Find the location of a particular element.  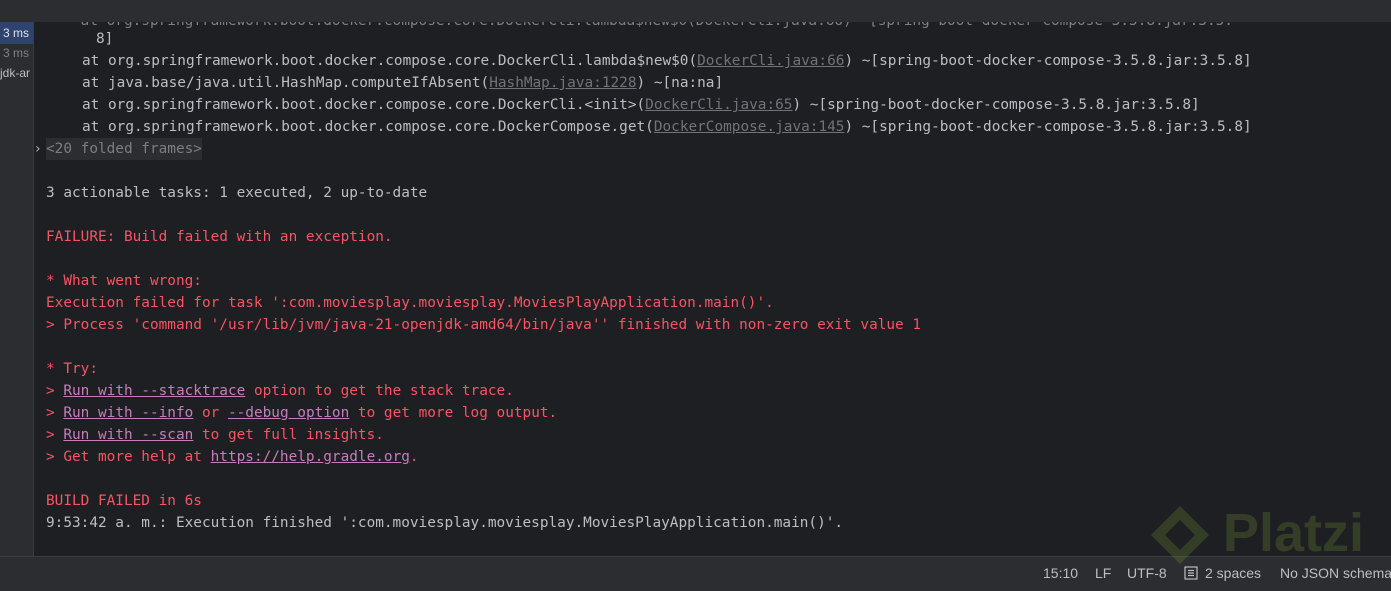

run-tree-panel: 3 ms 3 ms jdk-ar is located at coordinates (17, 289).